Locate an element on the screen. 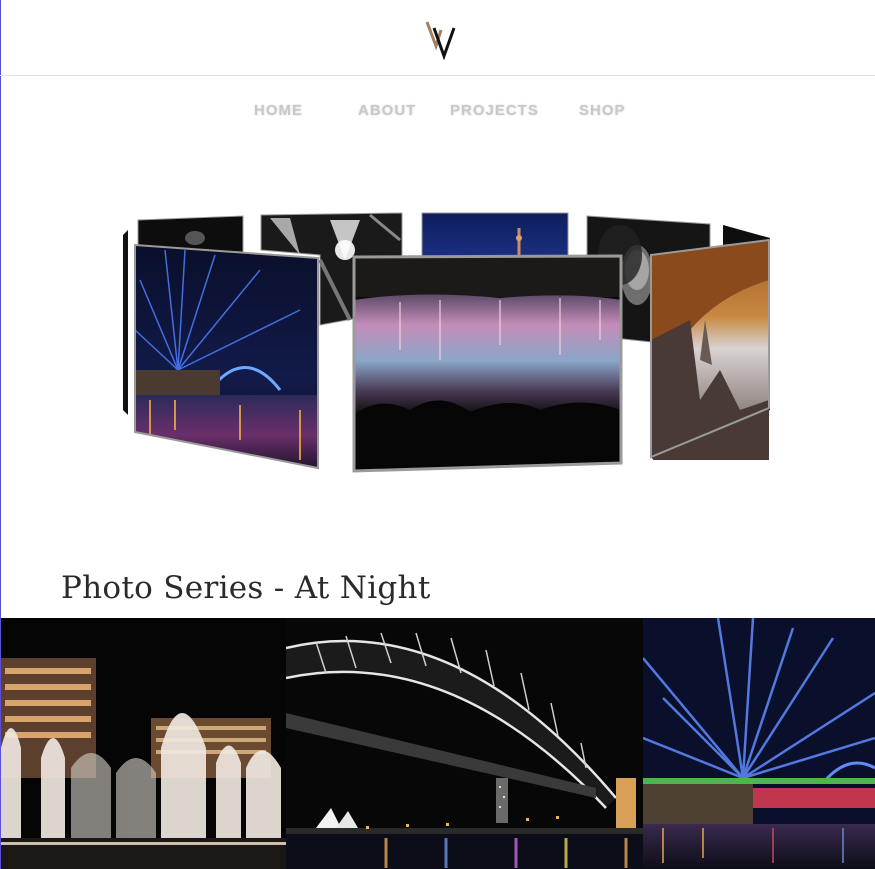 Image resolution: width=875 pixels, height=869 pixels. header-divider is located at coordinates (437, 75).